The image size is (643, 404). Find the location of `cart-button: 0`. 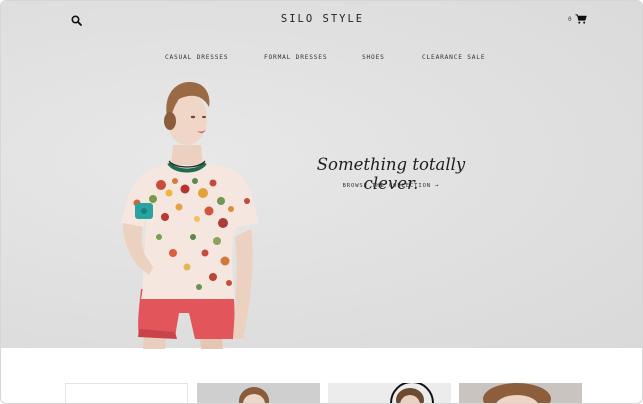

cart-button: 0 is located at coordinates (577, 19).